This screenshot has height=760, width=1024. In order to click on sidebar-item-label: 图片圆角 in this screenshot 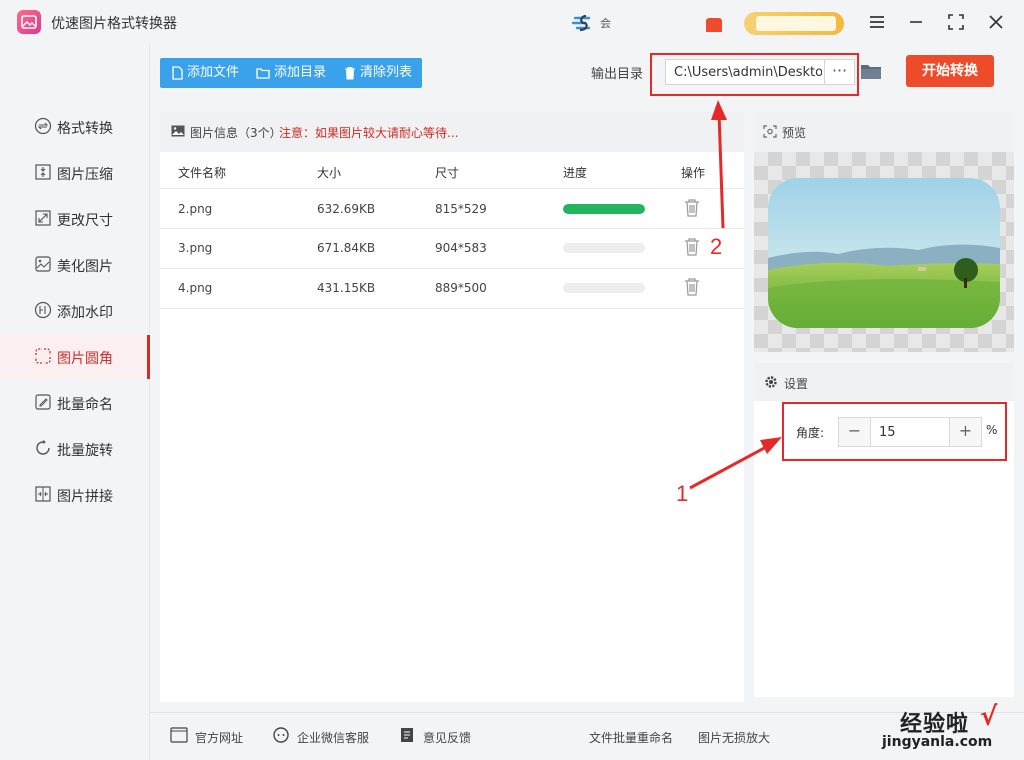, I will do `click(85, 359)`.